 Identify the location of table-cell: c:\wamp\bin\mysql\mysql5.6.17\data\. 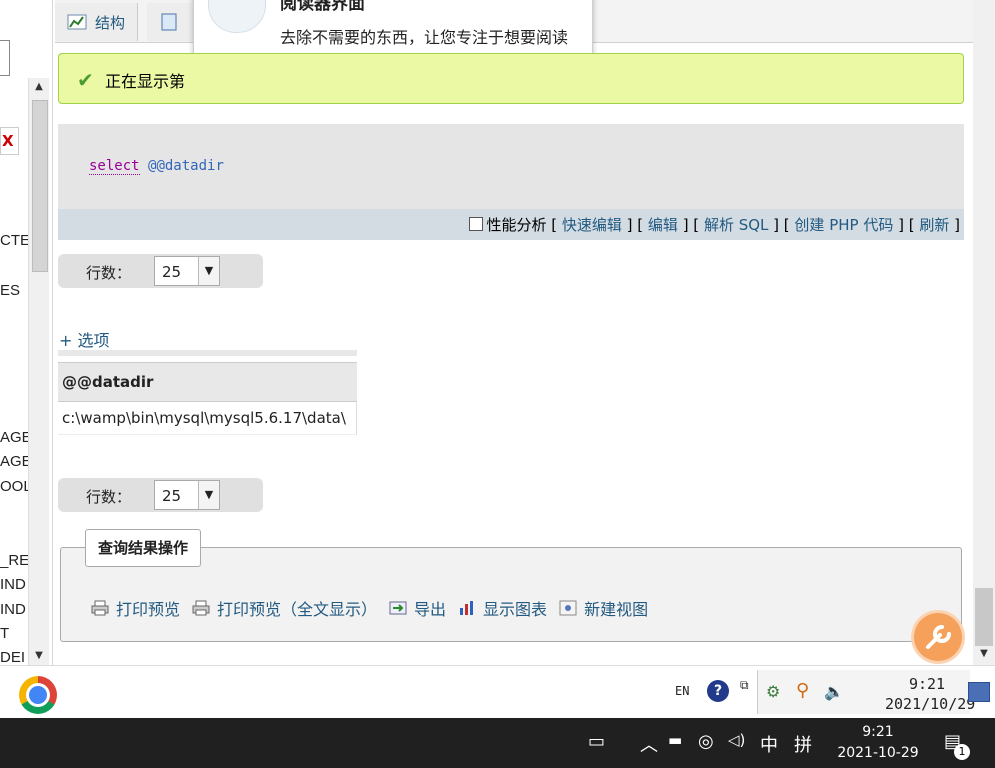
(207, 418).